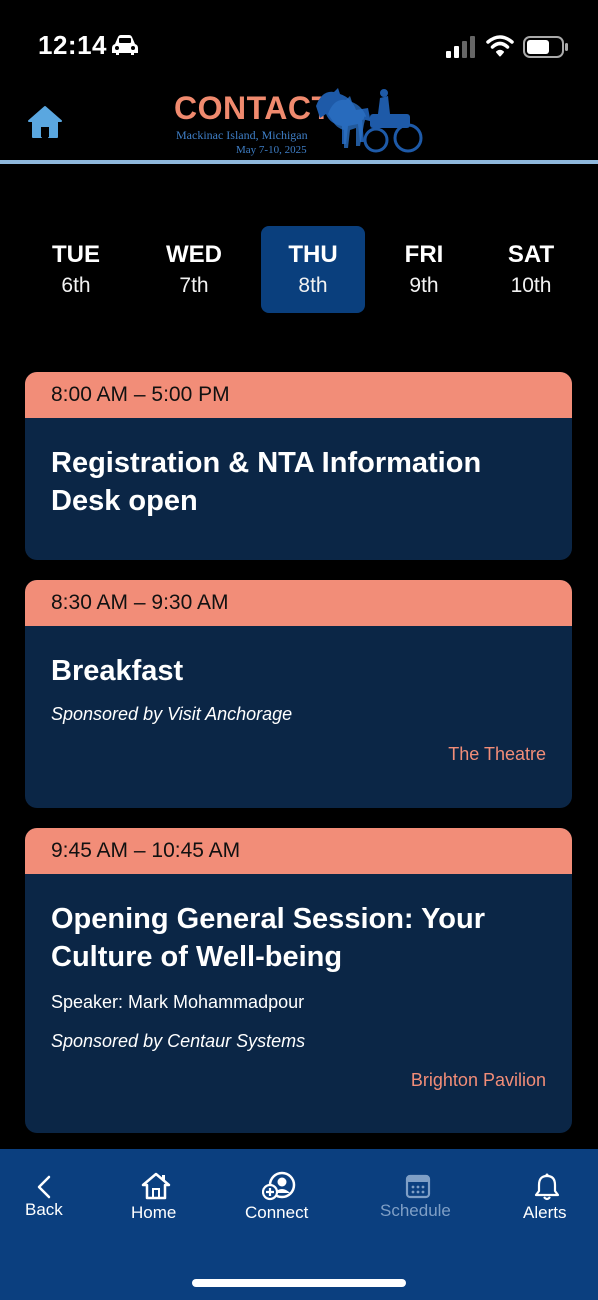  I want to click on nav-label: Back, so click(44, 1209).